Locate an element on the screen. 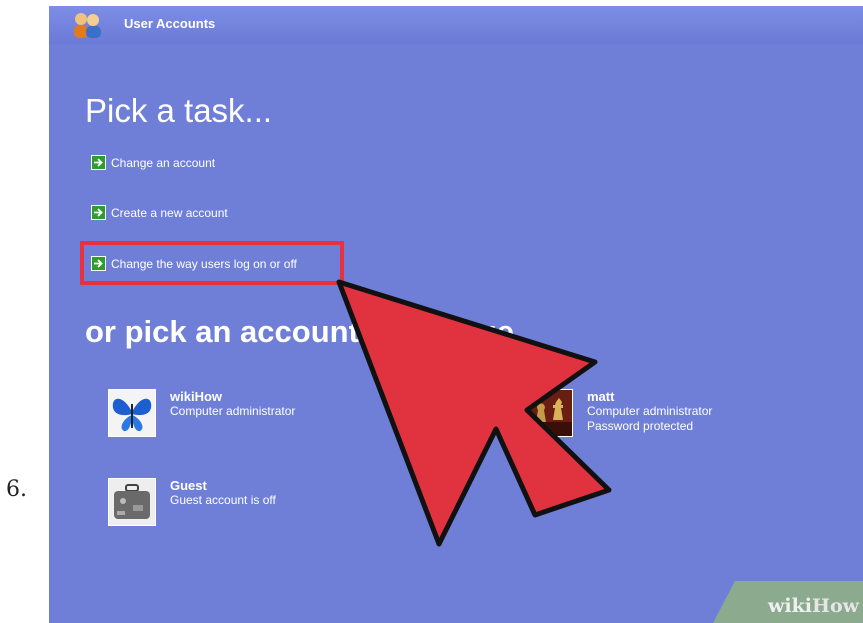 This screenshot has height=623, width=863. step-number: 6. is located at coordinates (16, 489).